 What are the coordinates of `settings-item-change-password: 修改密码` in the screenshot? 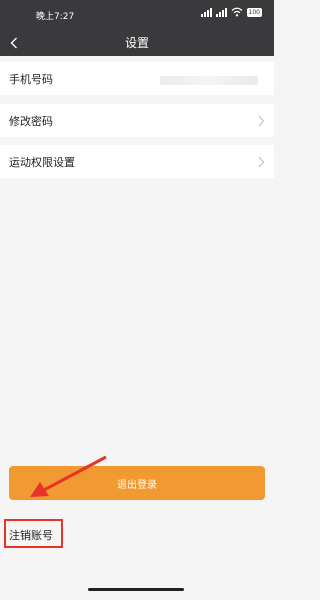 It's located at (137, 120).